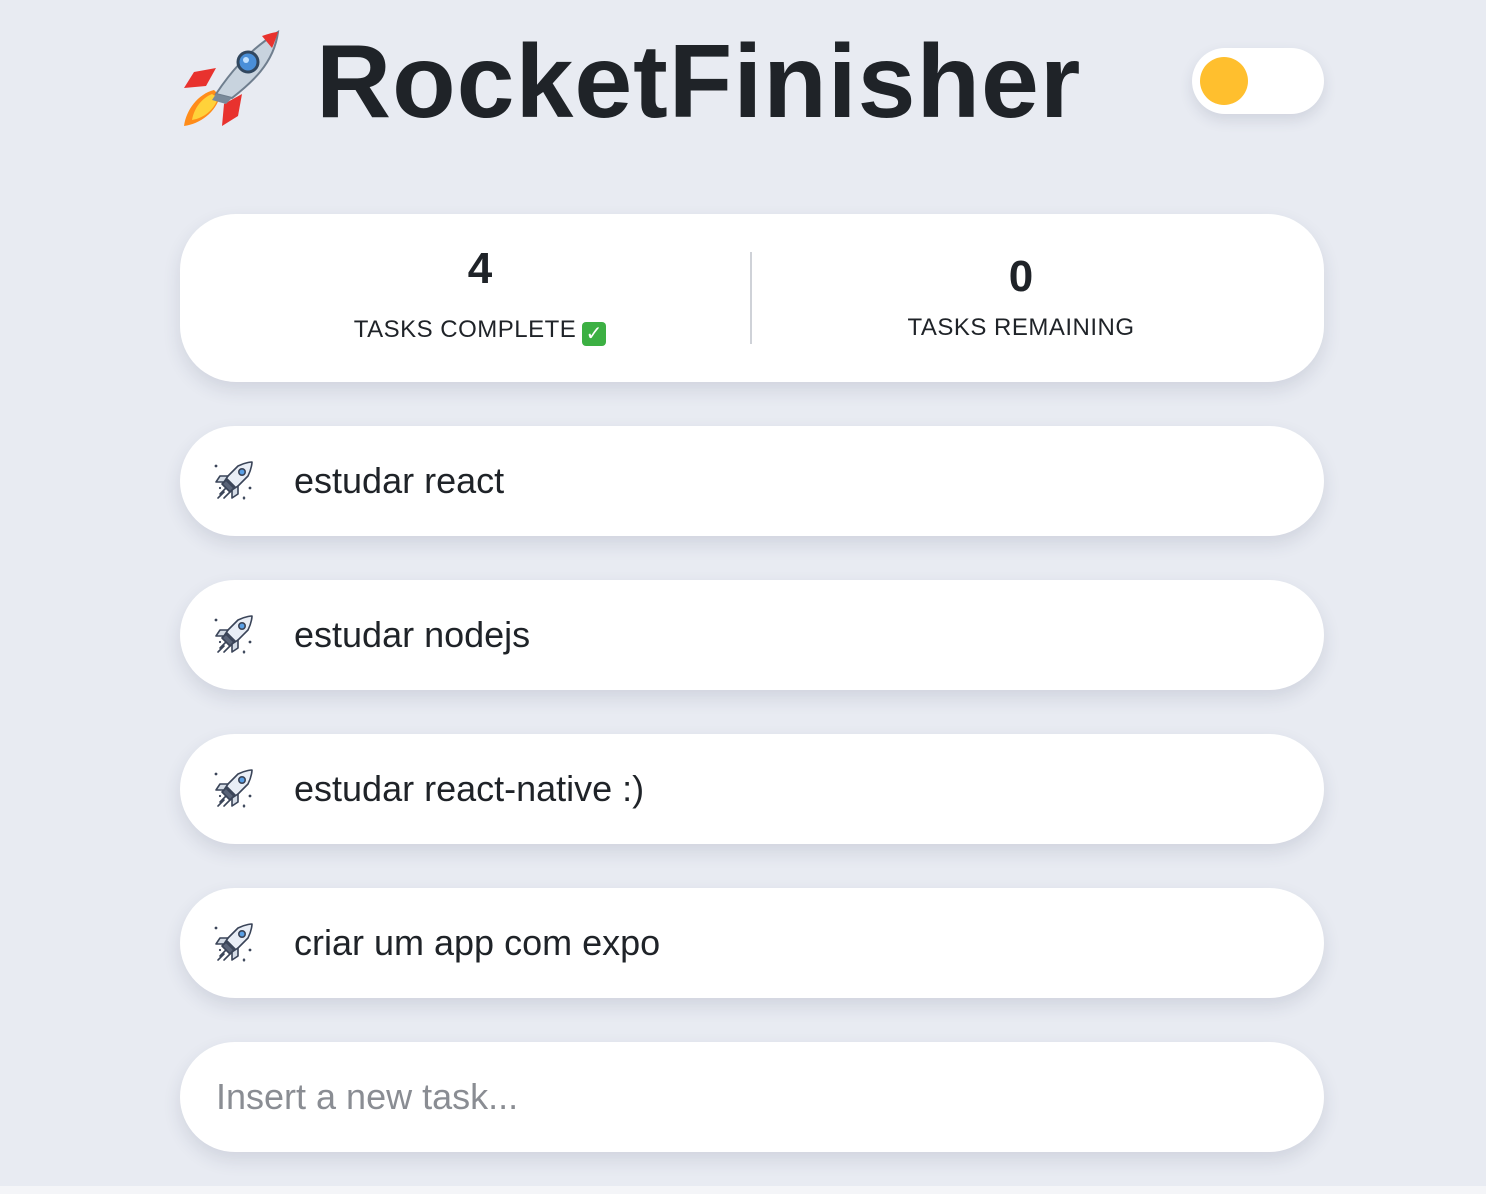 This screenshot has width=1486, height=1194. Describe the element at coordinates (1021, 327) in the screenshot. I see `tasks-remaining-label: TASKS REMAINING` at that location.